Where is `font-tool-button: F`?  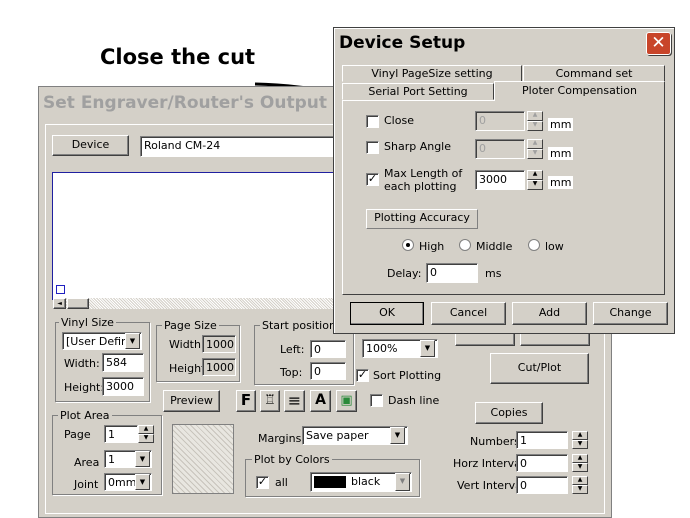
font-tool-button: F is located at coordinates (246, 401).